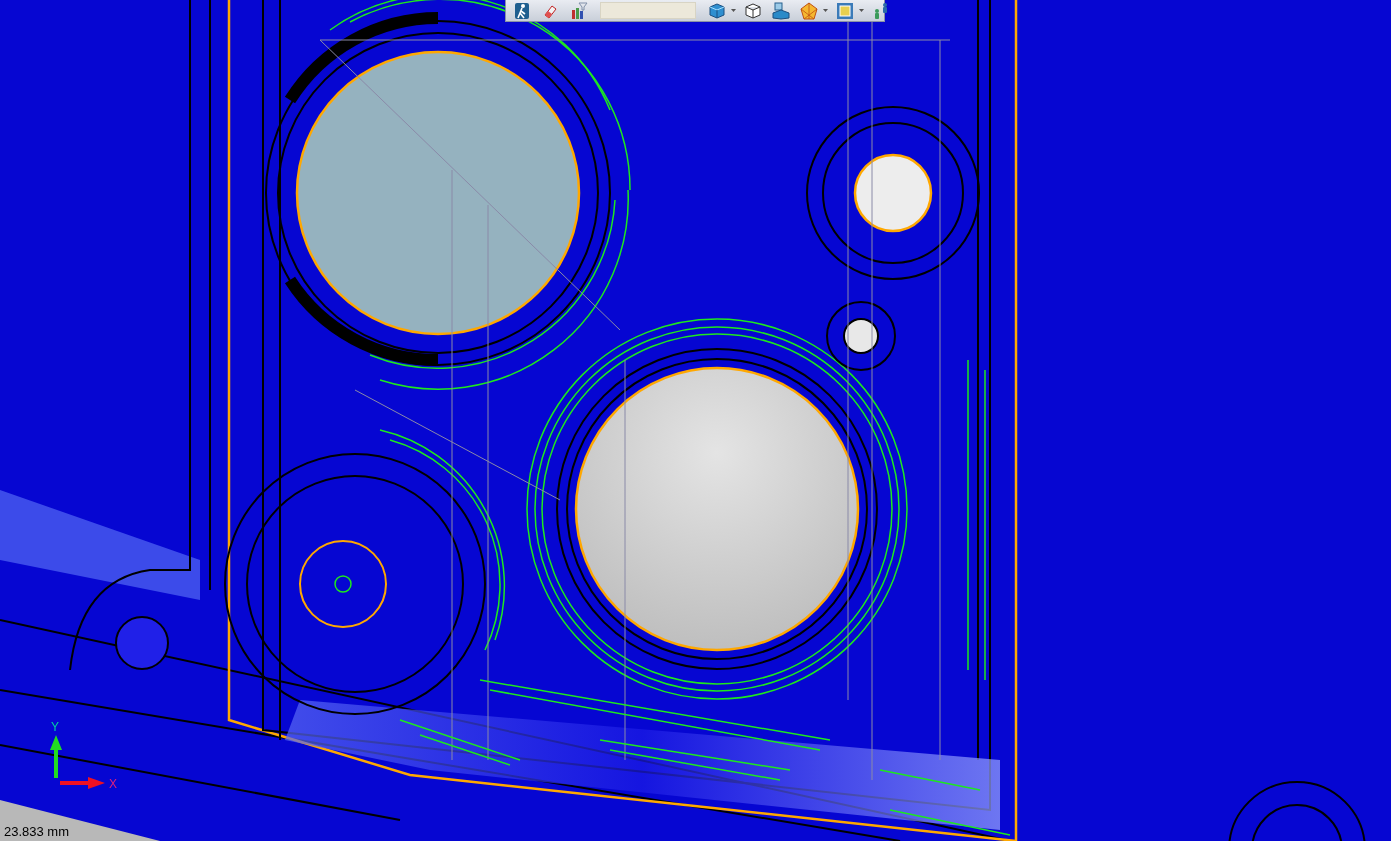  I want to click on y-axis-label: Y, so click(55, 727).